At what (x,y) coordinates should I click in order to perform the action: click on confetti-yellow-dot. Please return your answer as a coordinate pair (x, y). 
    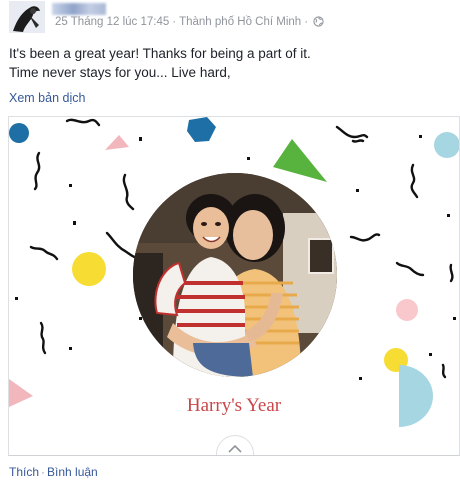
    Looking at the image, I should click on (89, 269).